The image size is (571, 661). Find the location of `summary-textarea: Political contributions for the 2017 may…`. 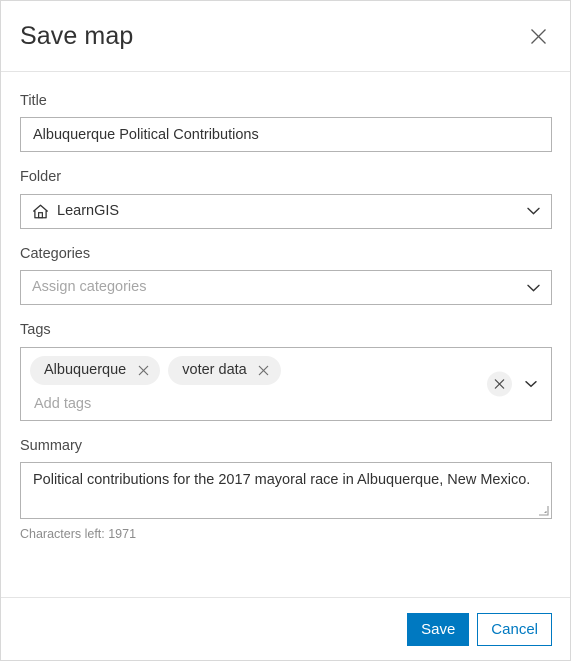

summary-textarea: Political contributions for the 2017 may… is located at coordinates (286, 490).